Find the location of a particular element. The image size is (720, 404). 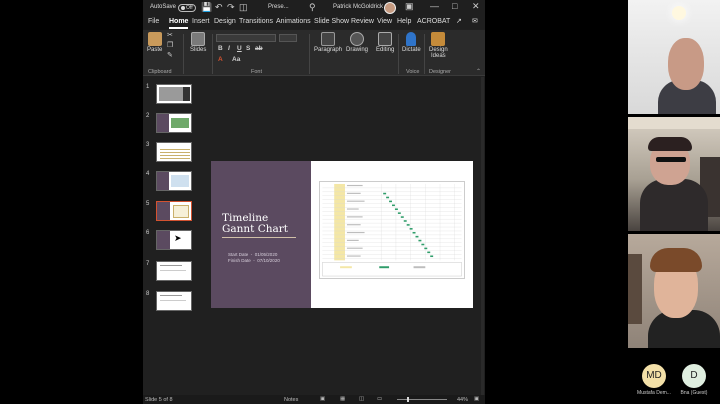

tab-acrobat: ACROBAT is located at coordinates (433, 21).